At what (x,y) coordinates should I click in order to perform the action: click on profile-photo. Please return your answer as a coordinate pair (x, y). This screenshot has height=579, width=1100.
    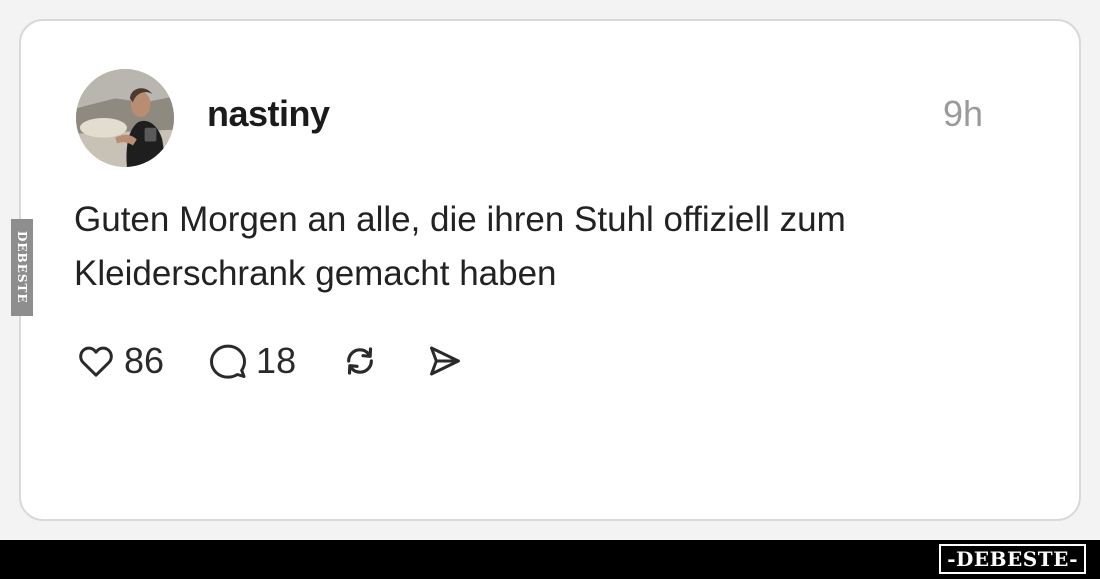
    Looking at the image, I should click on (125, 118).